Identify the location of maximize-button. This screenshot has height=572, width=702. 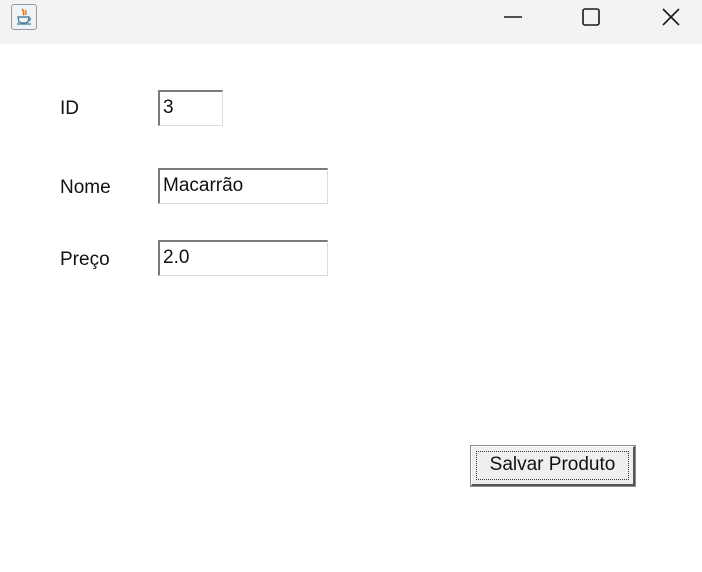
(591, 17).